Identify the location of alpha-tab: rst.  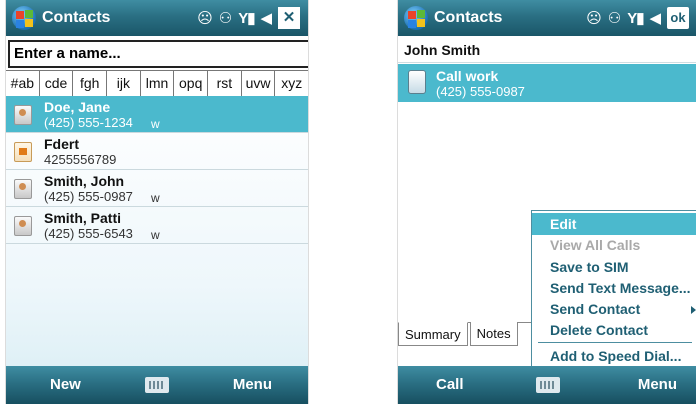
(225, 83).